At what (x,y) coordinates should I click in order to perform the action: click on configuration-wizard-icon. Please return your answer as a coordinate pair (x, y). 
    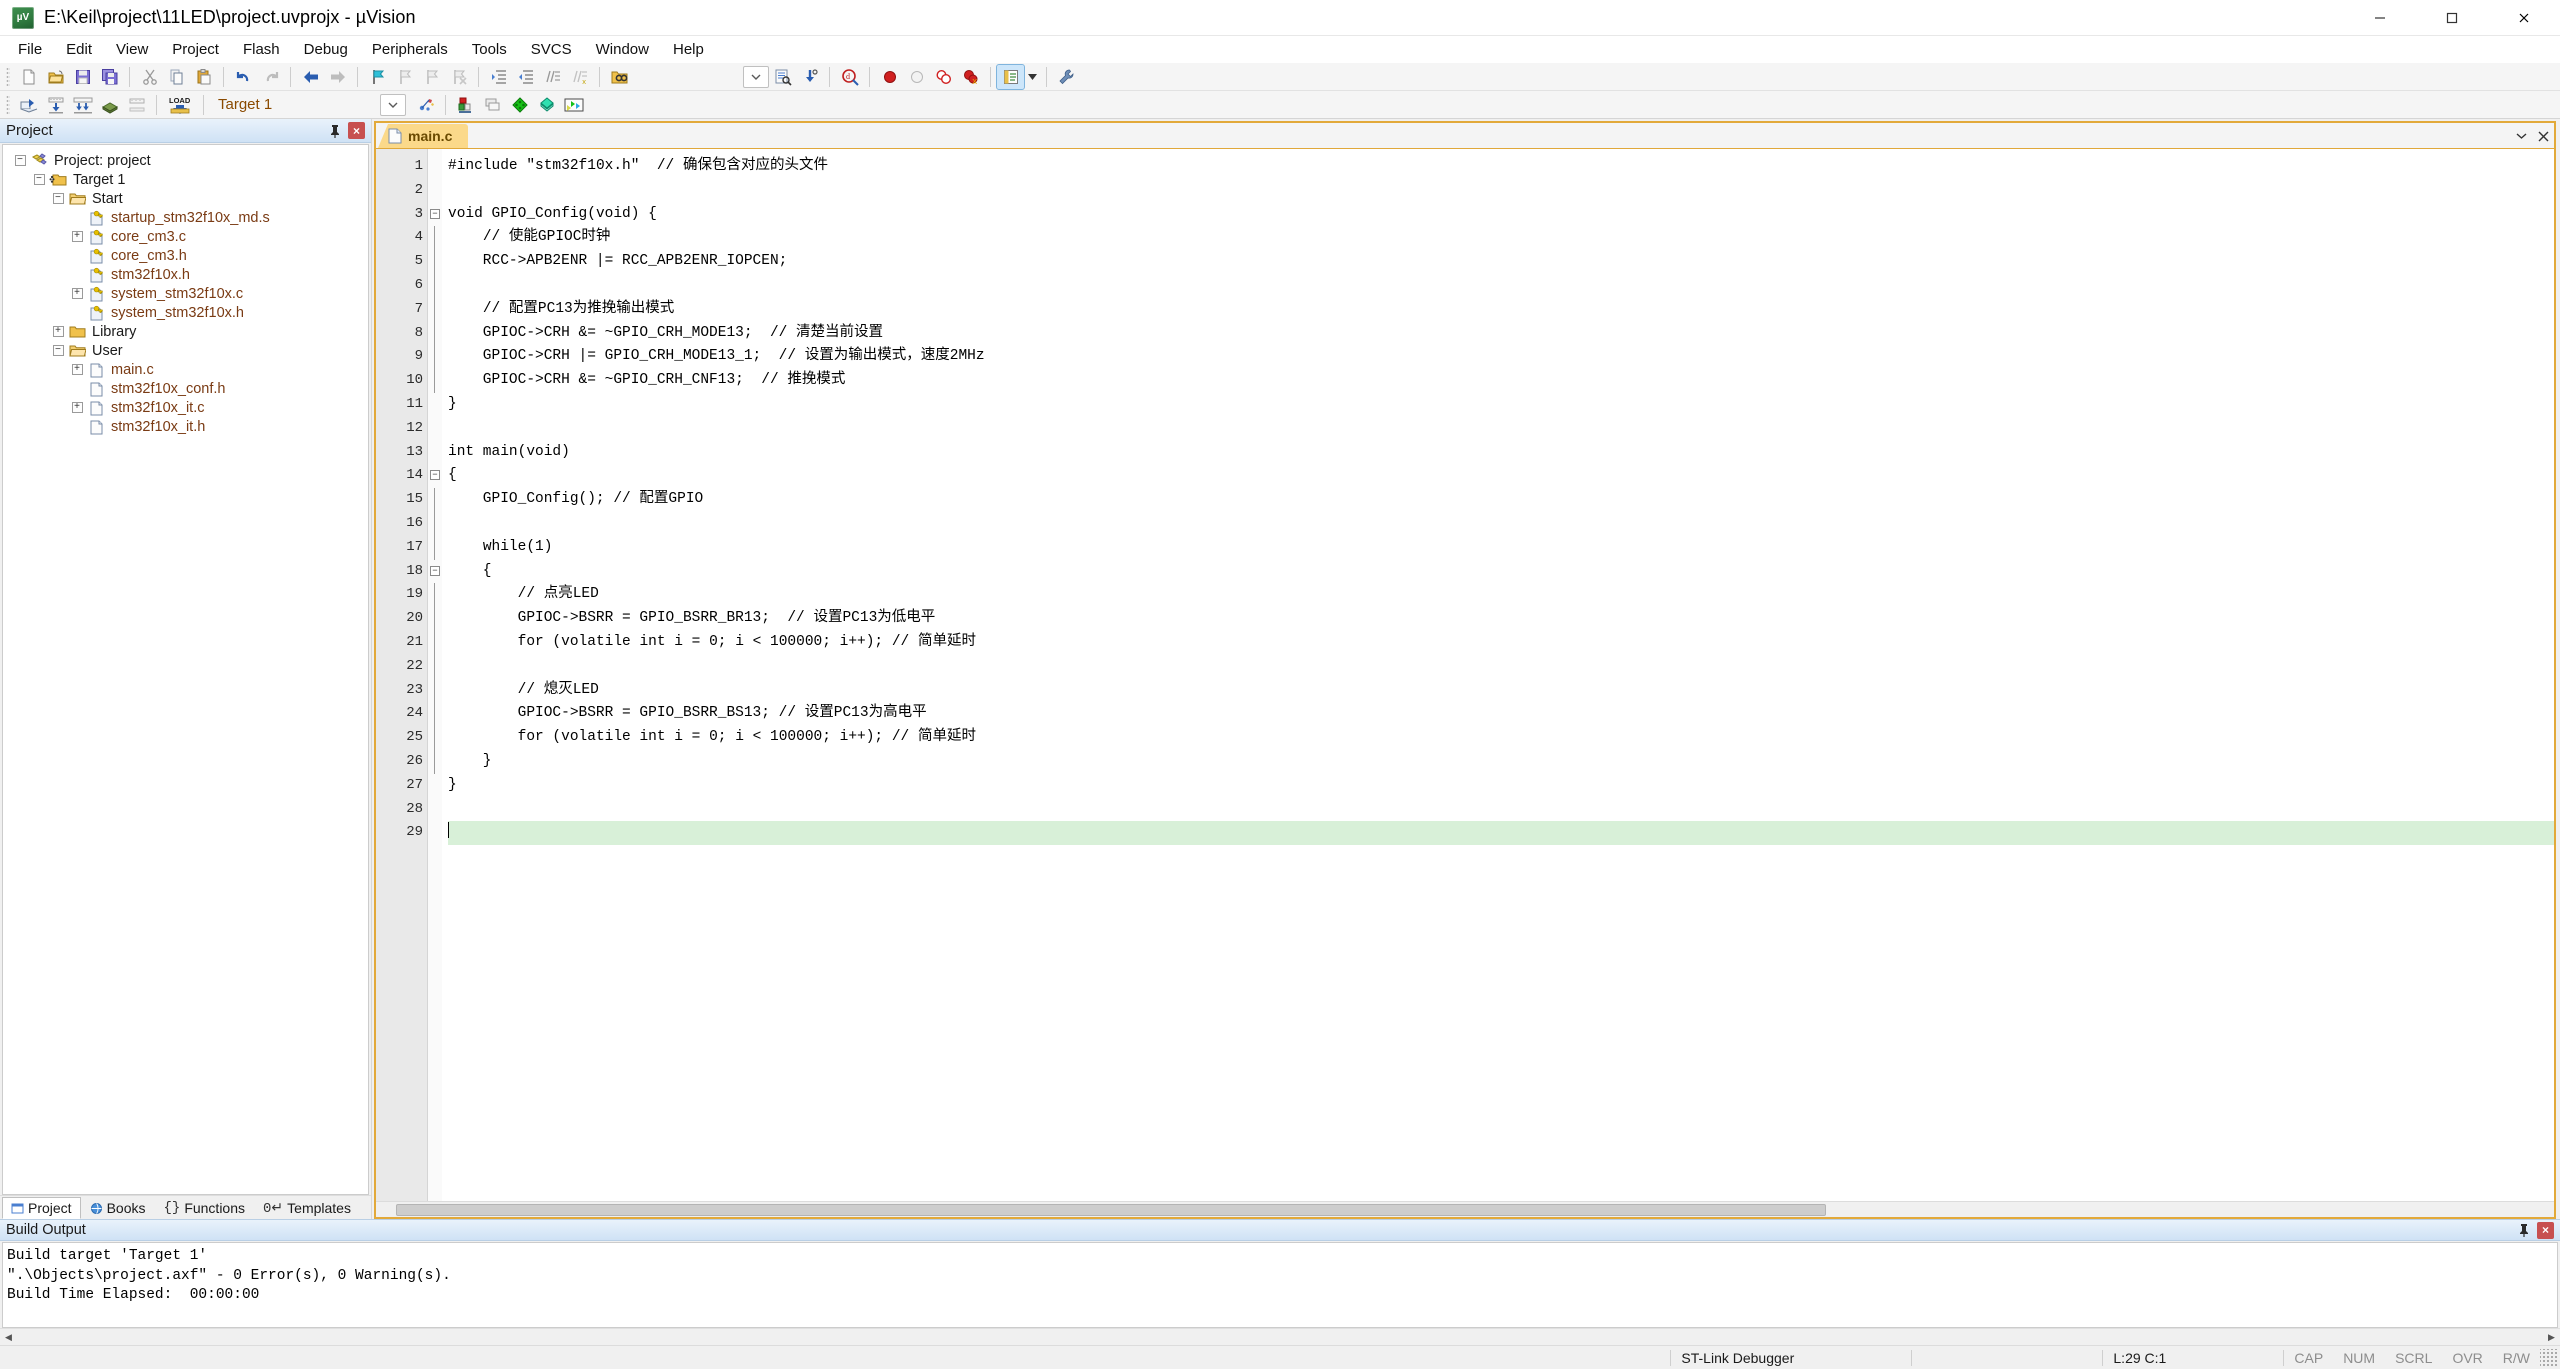
    Looking at the image, I should click on (1010, 76).